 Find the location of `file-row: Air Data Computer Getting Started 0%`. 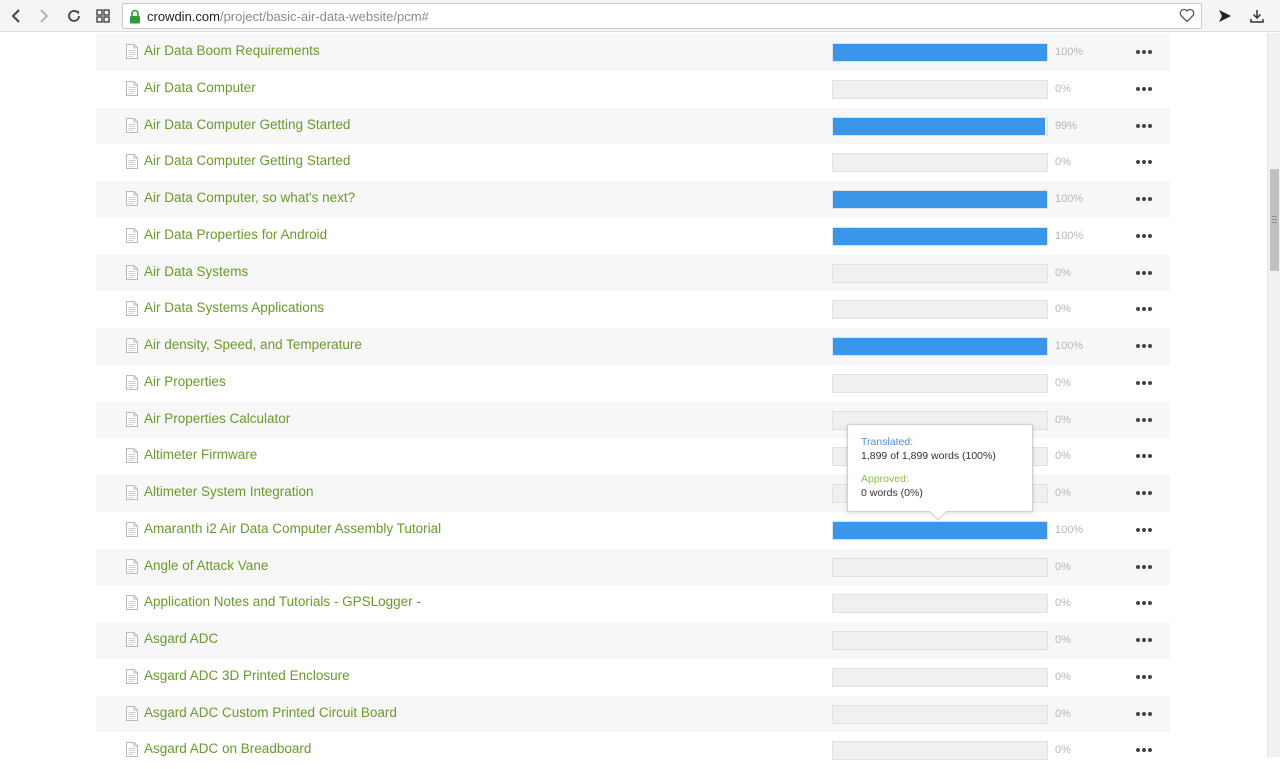

file-row: Air Data Computer Getting Started 0% is located at coordinates (633, 162).